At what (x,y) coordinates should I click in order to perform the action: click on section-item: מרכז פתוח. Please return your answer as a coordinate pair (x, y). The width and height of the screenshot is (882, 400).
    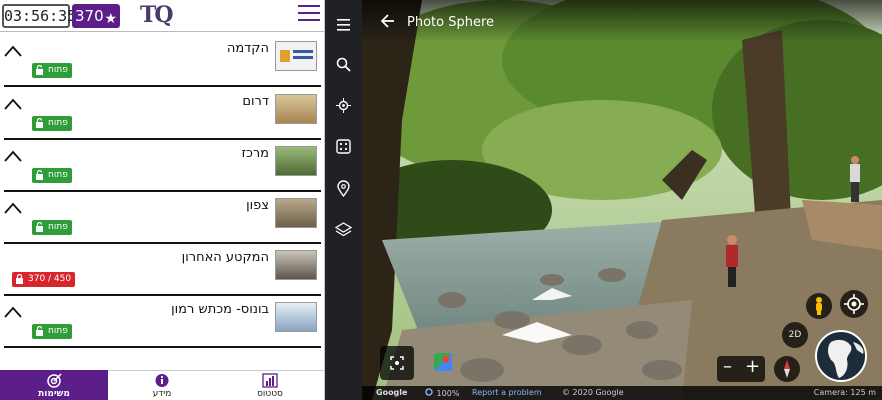
    Looking at the image, I should click on (162, 166).